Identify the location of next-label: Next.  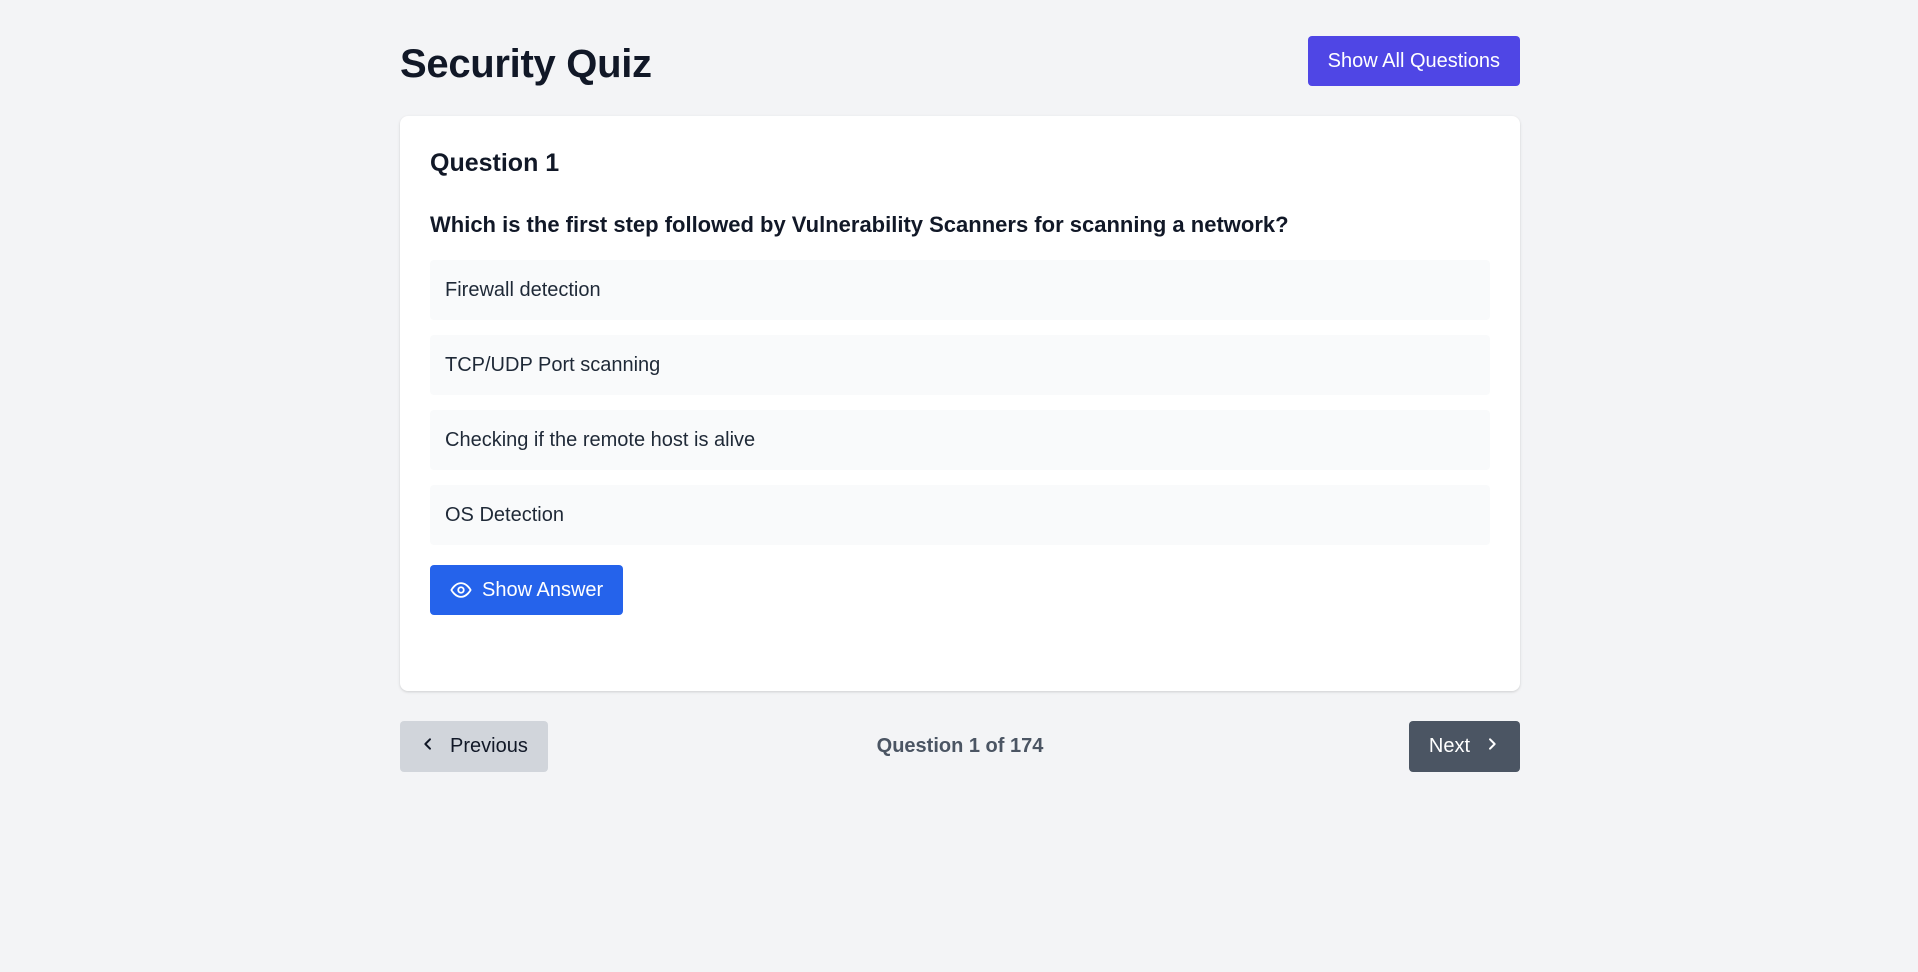
(1449, 746).